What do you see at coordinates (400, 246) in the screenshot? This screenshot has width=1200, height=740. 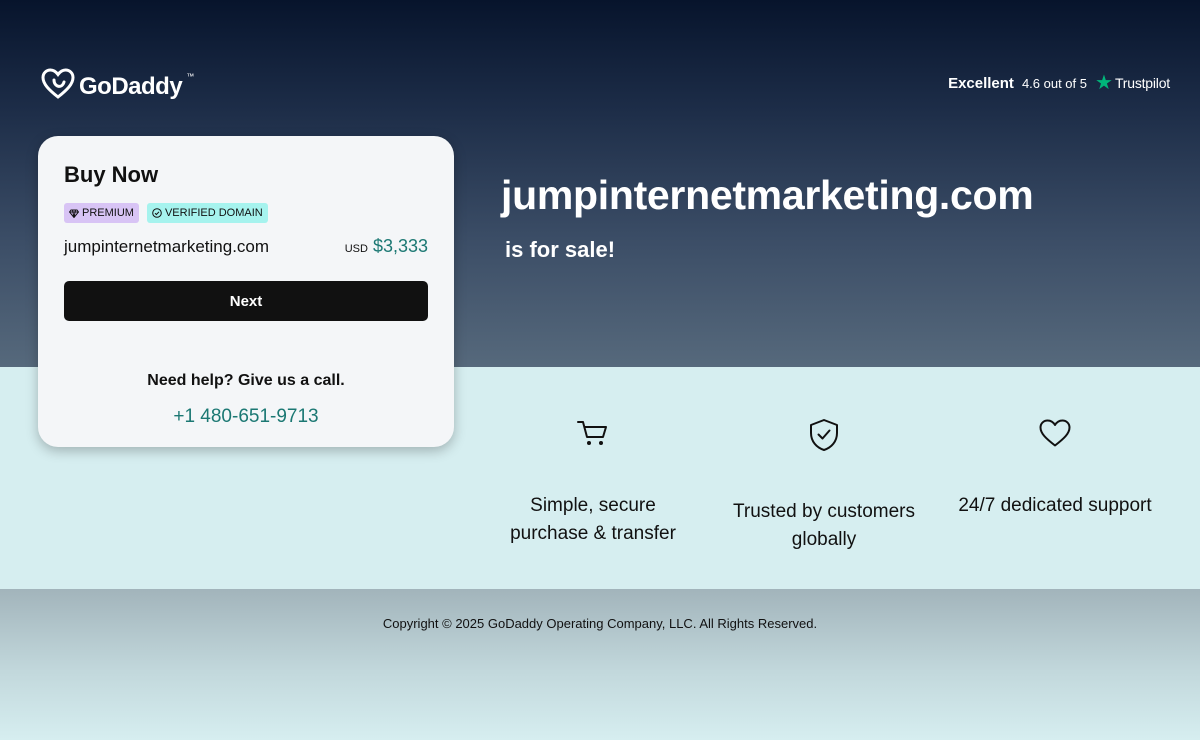 I see `price-amount: $3,333` at bounding box center [400, 246].